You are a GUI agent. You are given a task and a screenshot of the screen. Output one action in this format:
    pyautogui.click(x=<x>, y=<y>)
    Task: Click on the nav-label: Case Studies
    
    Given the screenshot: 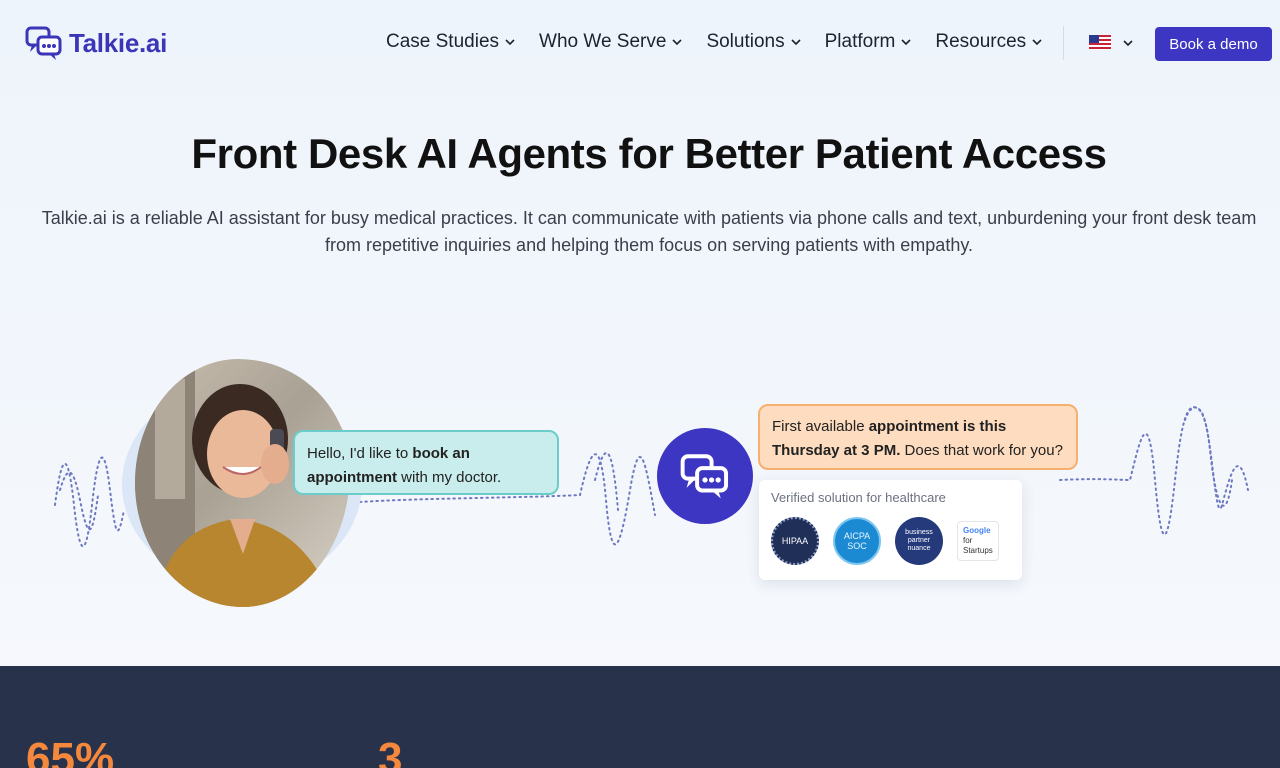 What is the action you would take?
    pyautogui.click(x=443, y=41)
    